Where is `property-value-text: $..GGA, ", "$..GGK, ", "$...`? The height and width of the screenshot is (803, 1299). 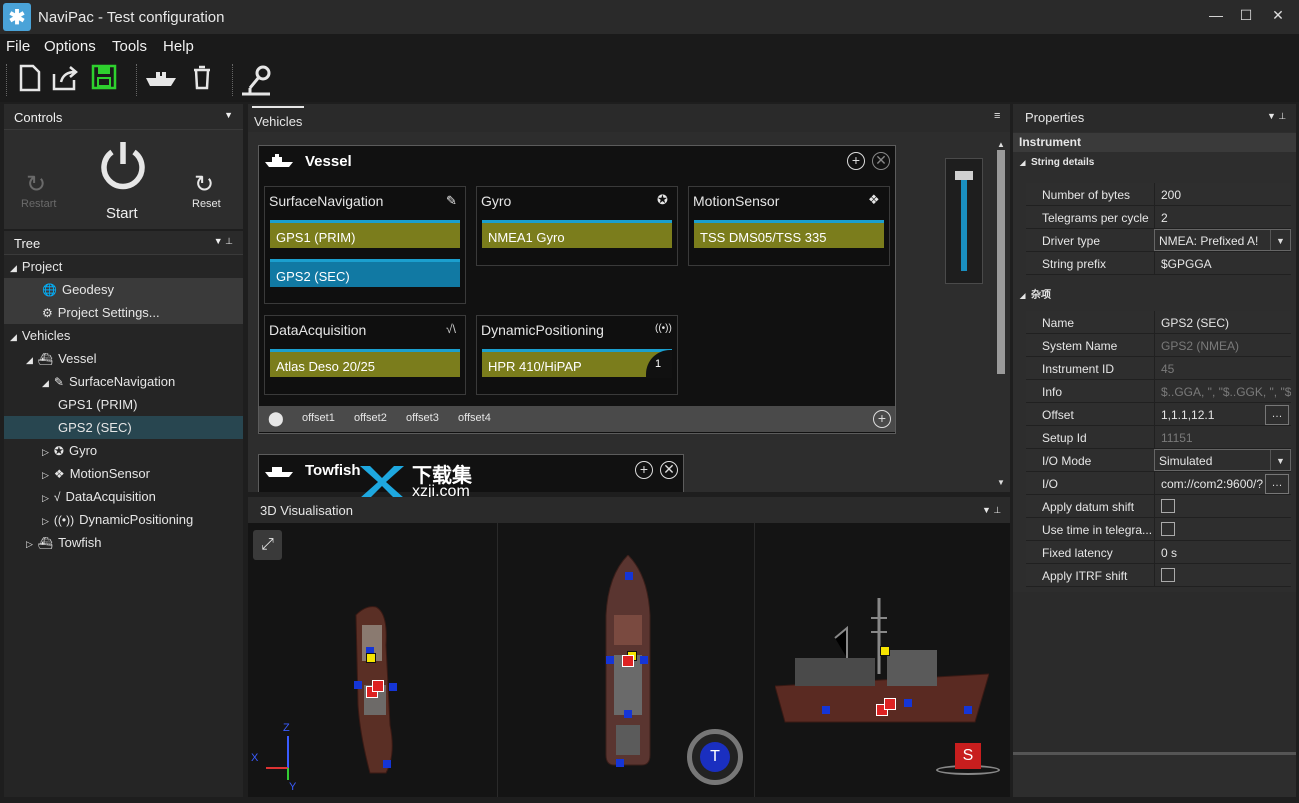
property-value-text: $..GGA, ", "$..GGK, ", "$... is located at coordinates (1226, 392).